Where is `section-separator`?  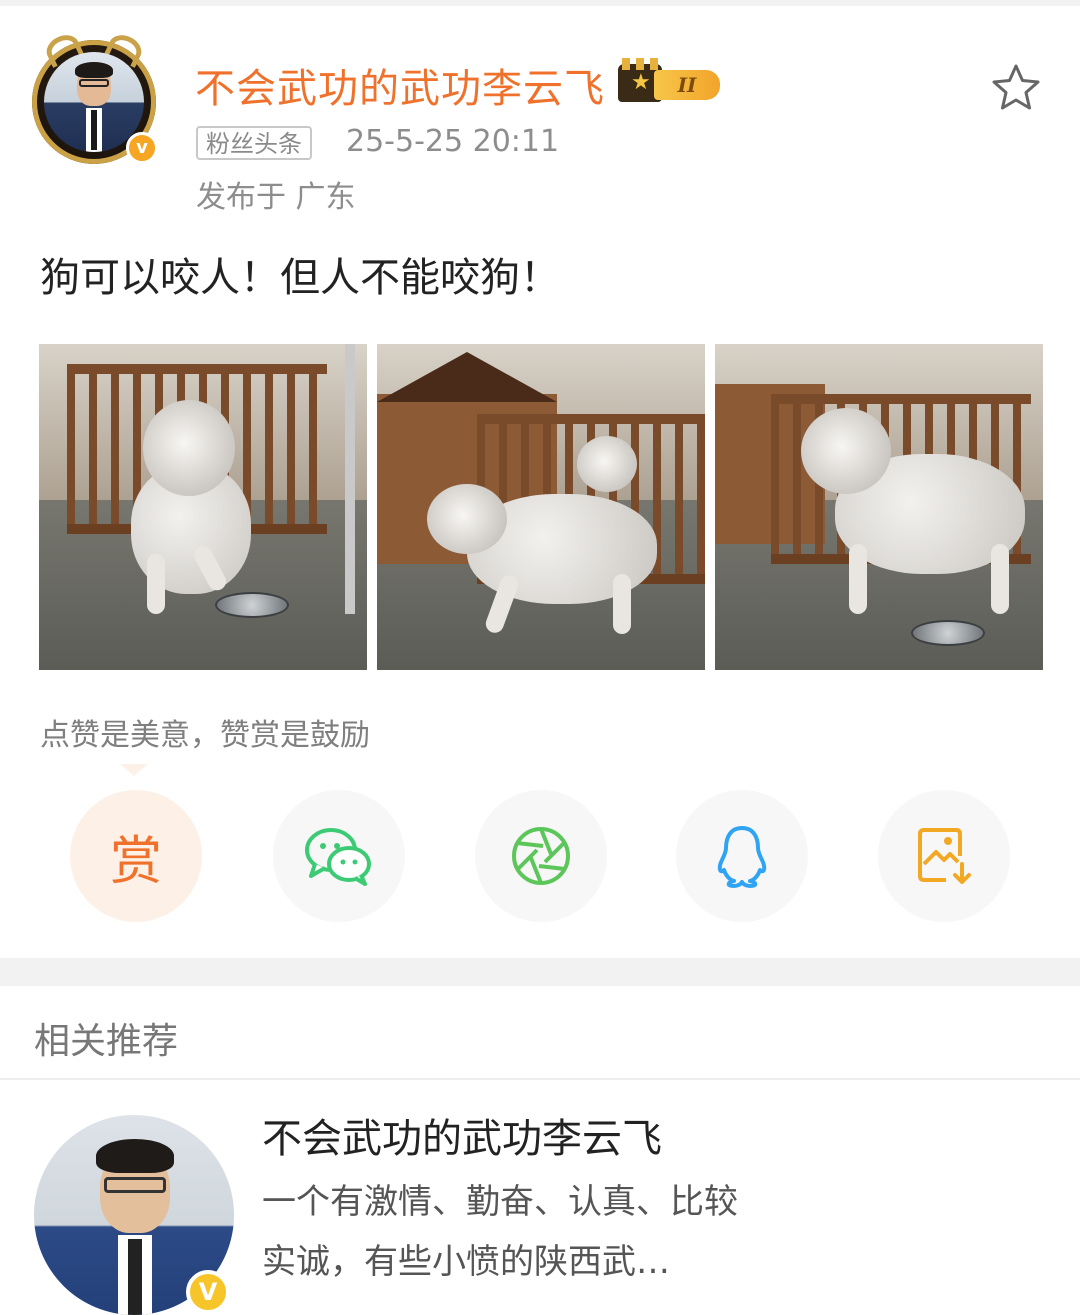 section-separator is located at coordinates (540, 972).